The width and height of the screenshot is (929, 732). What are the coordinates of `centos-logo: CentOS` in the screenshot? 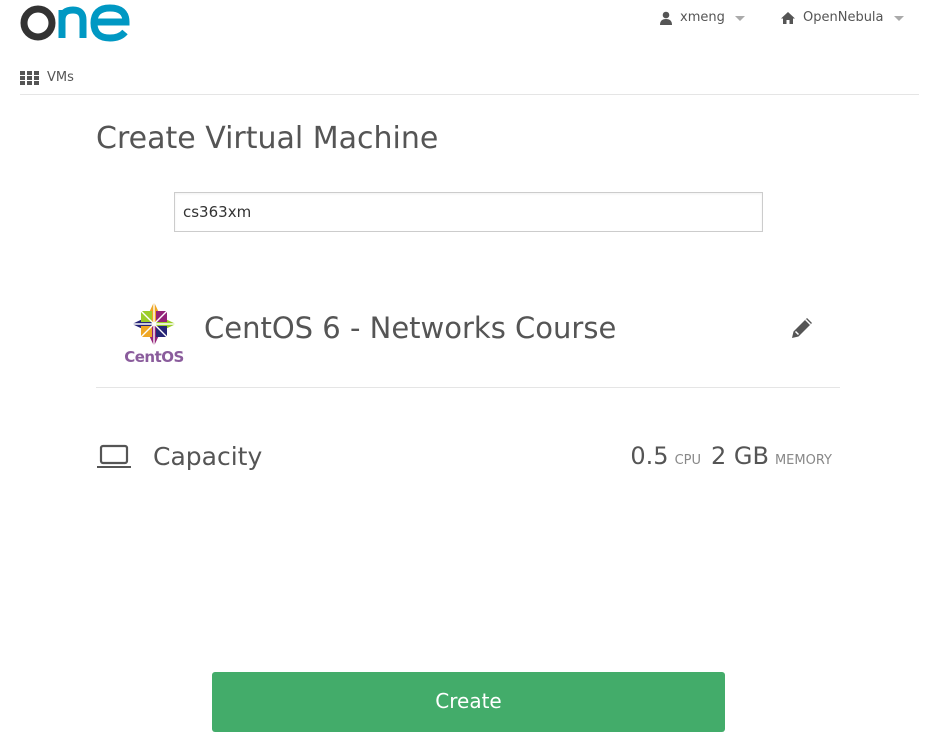 It's located at (154, 335).